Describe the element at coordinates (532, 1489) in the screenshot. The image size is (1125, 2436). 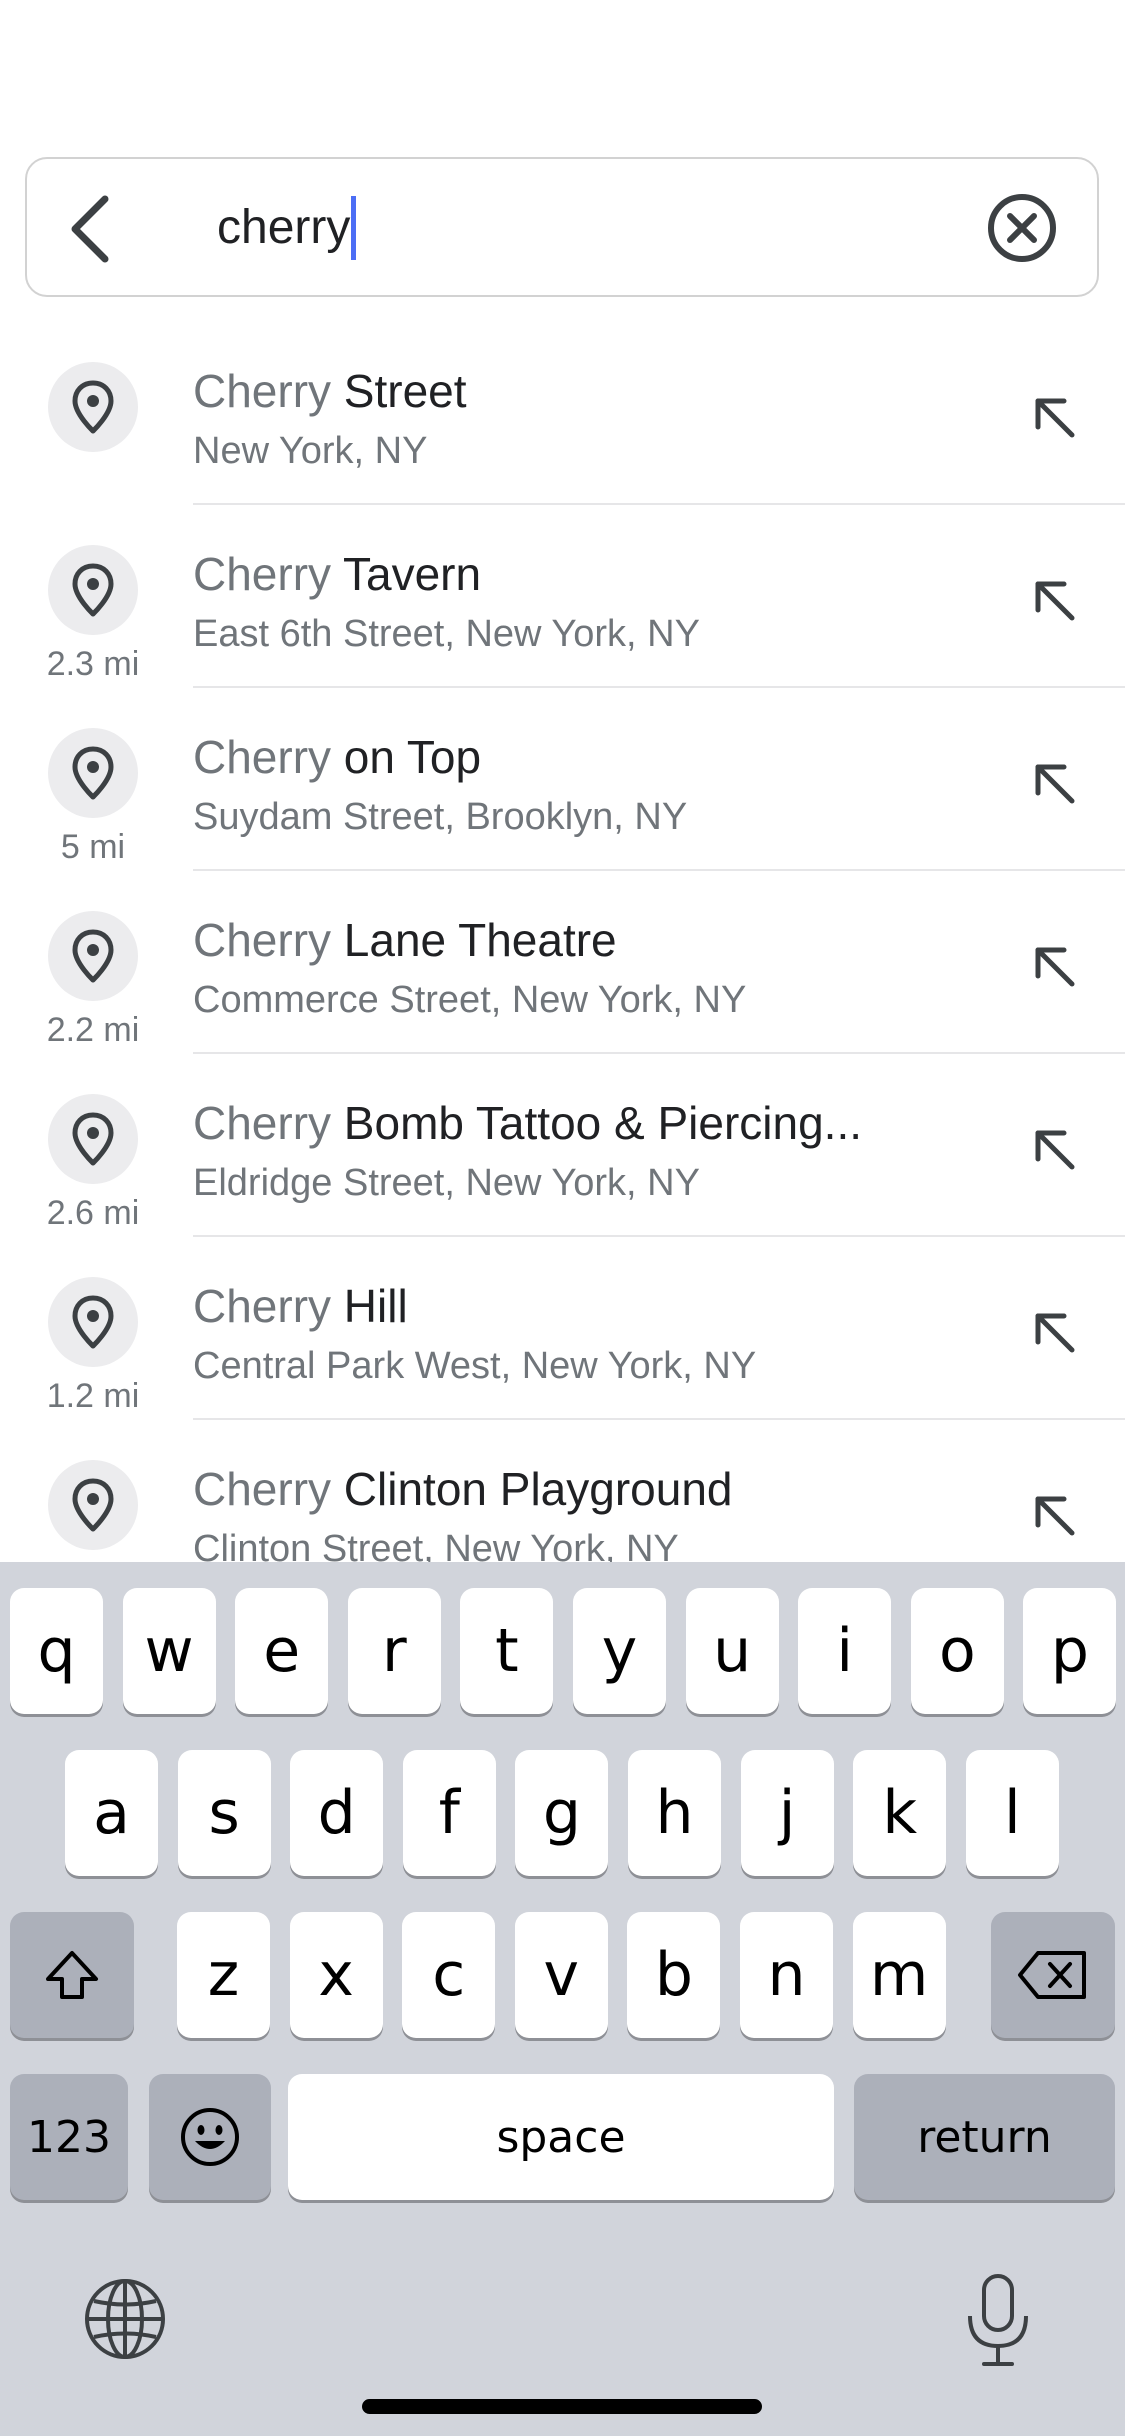
I see `title-remainder: Clinton Playground` at that location.